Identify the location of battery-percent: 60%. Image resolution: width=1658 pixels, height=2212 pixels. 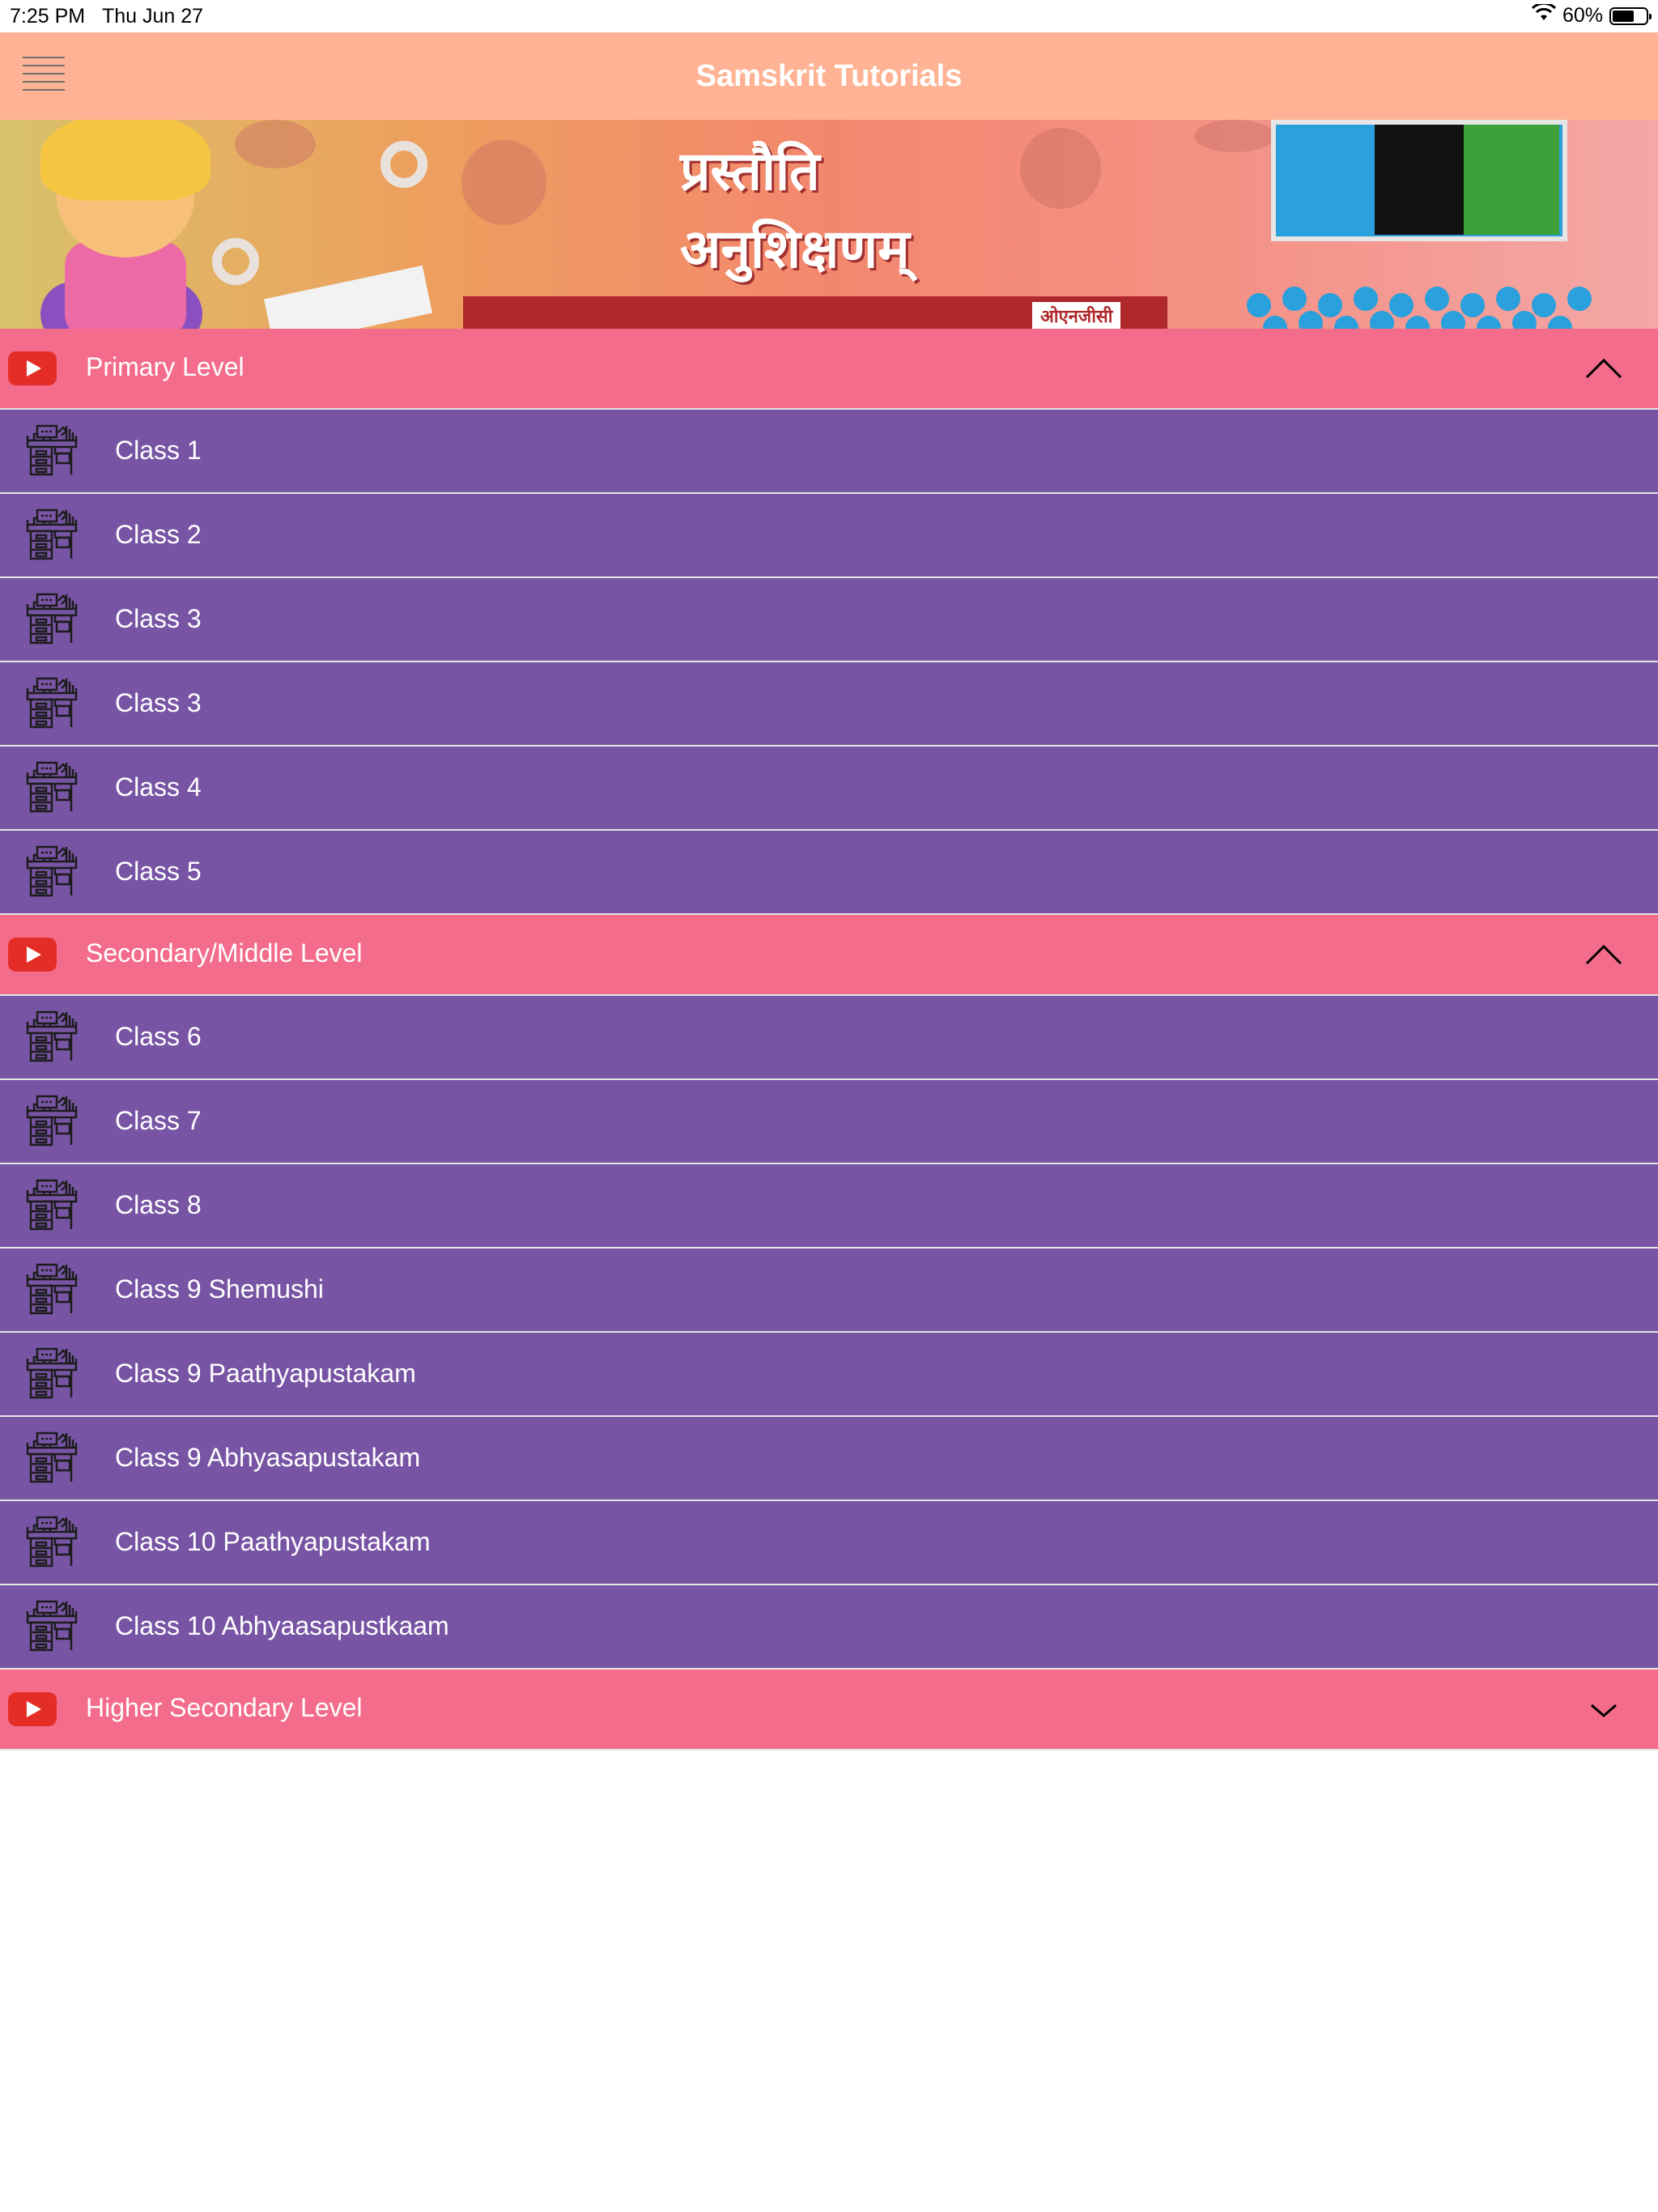
(1582, 16).